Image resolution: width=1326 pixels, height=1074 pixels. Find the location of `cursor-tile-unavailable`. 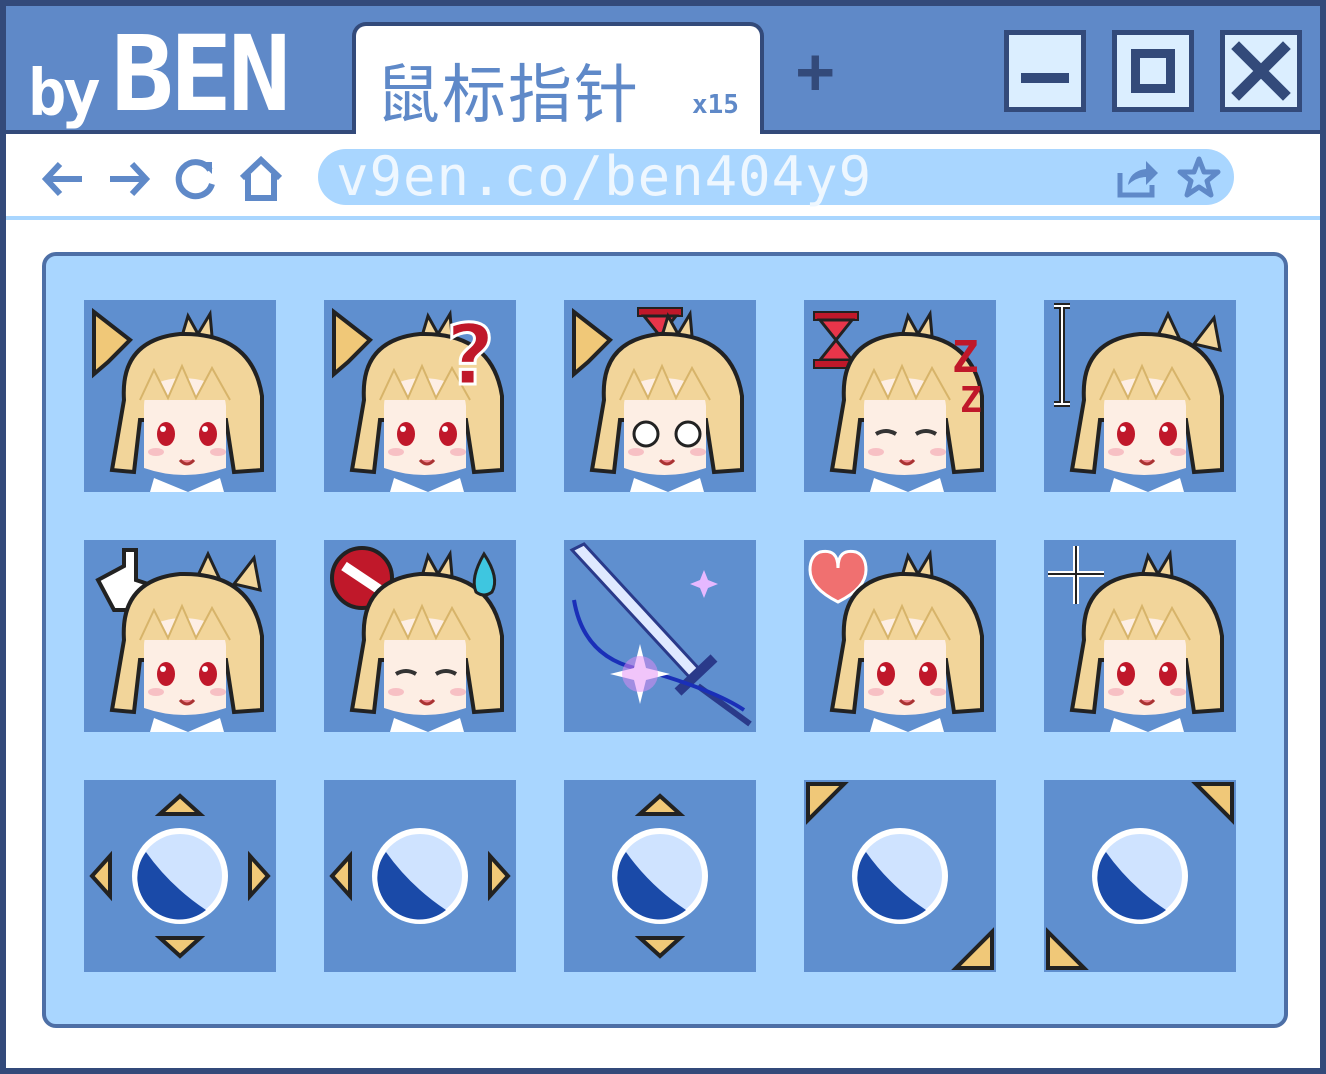

cursor-tile-unavailable is located at coordinates (420, 636).